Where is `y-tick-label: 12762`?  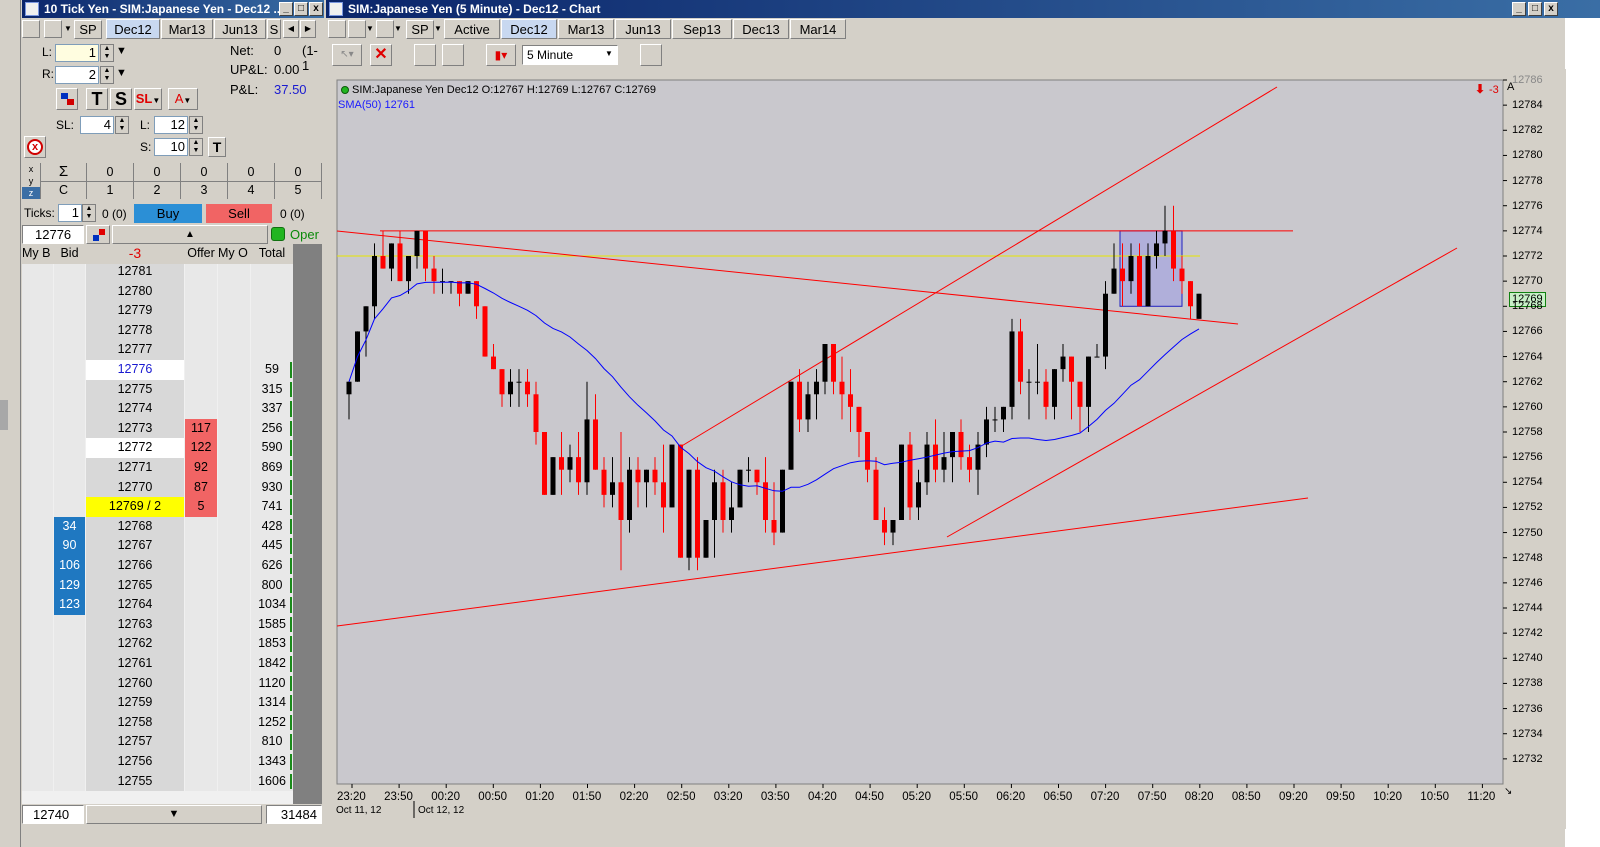 y-tick-label: 12762 is located at coordinates (1527, 381).